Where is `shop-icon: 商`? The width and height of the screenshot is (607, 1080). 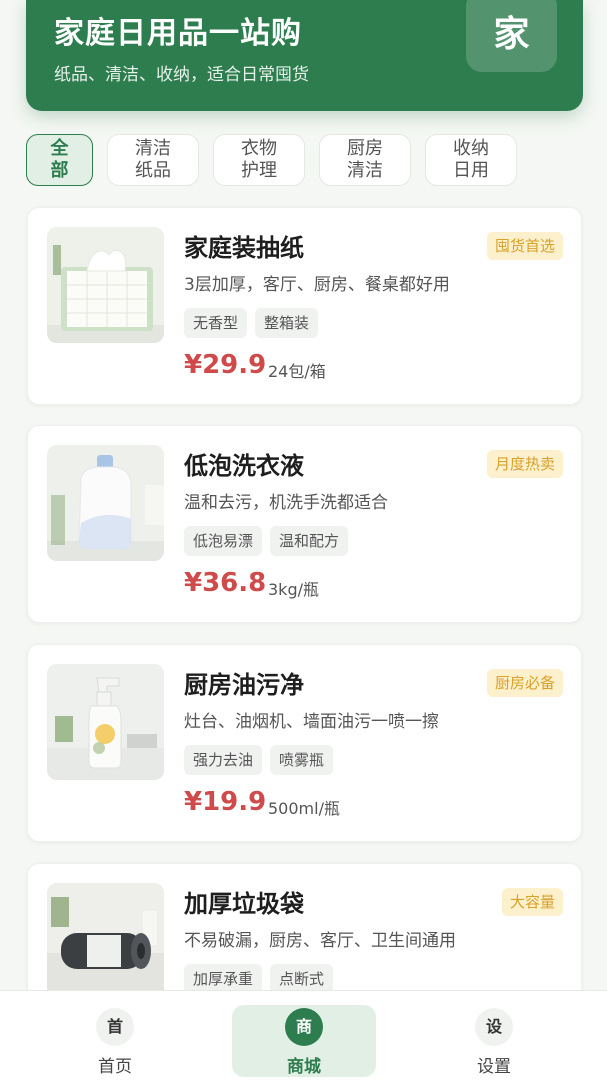 shop-icon: 商 is located at coordinates (304, 1027).